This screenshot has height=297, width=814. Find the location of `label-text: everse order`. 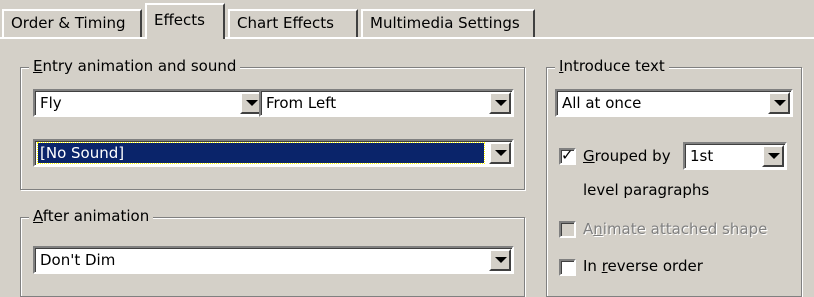

label-text: everse order is located at coordinates (655, 266).